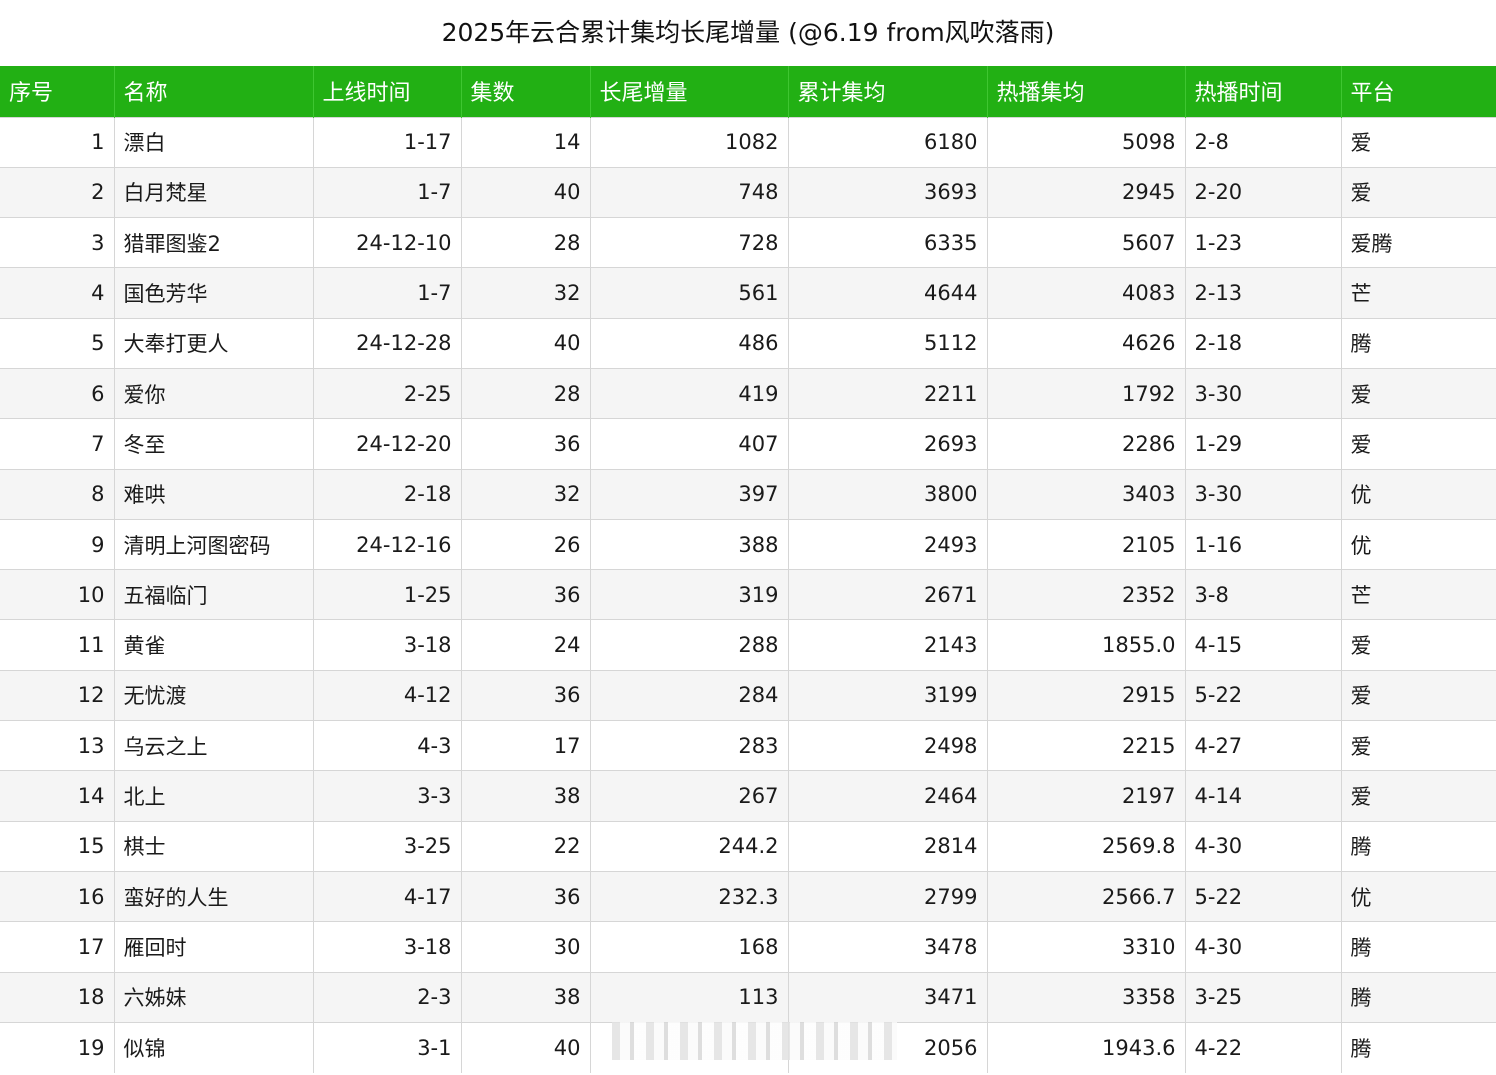  Describe the element at coordinates (1418, 846) in the screenshot. I see `row-platform-cell: 腾` at that location.